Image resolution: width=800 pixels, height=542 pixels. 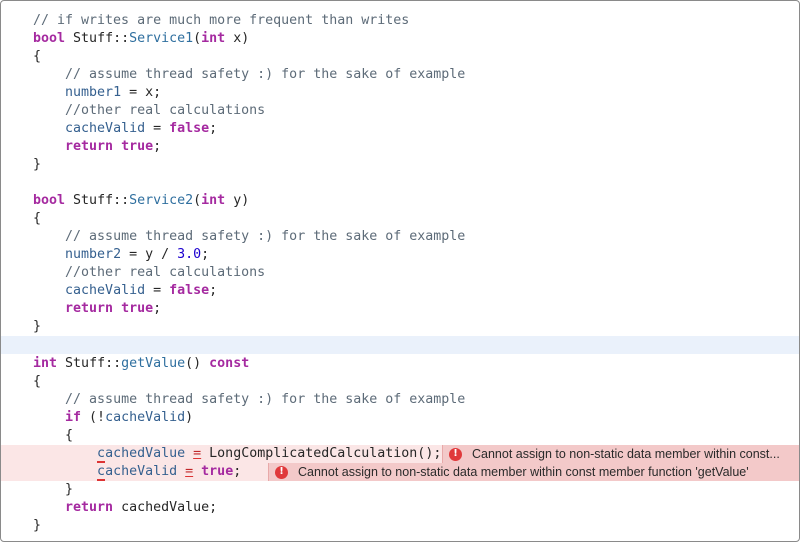 I want to click on code-line-6: //other real calculations, so click(x=400, y=111).